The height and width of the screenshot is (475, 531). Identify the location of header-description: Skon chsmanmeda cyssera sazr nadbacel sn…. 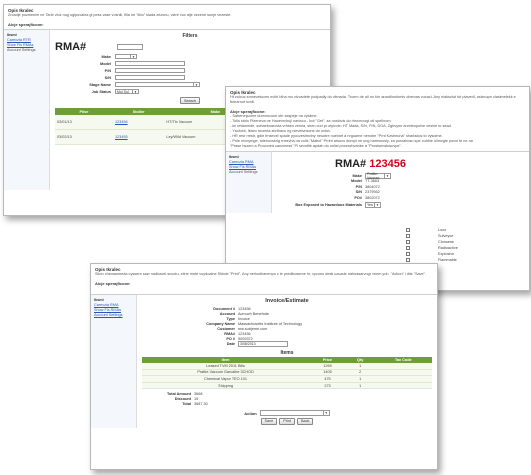
(261, 274).